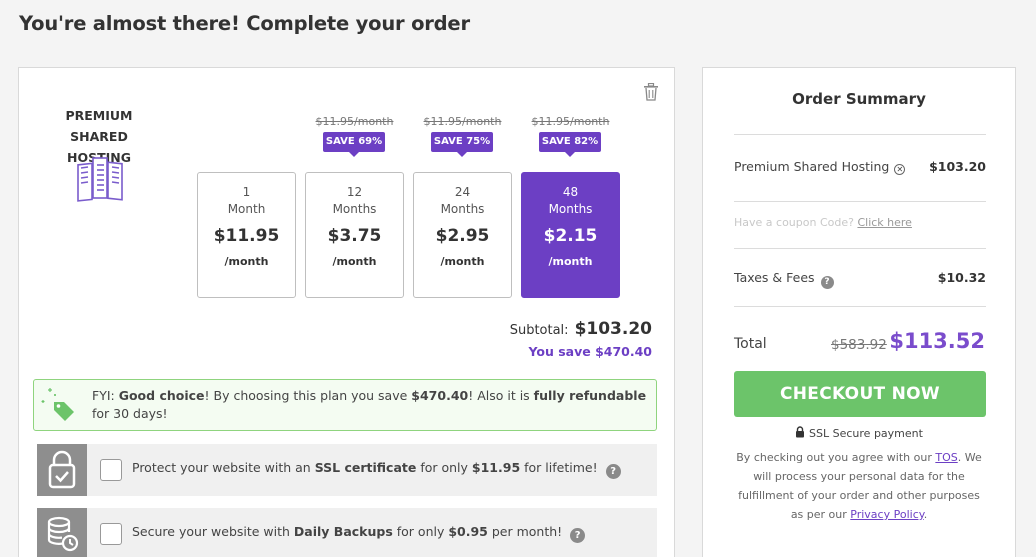 The width and height of the screenshot is (1036, 557). I want to click on legal-text-part: By checking out you agree with our, so click(836, 457).